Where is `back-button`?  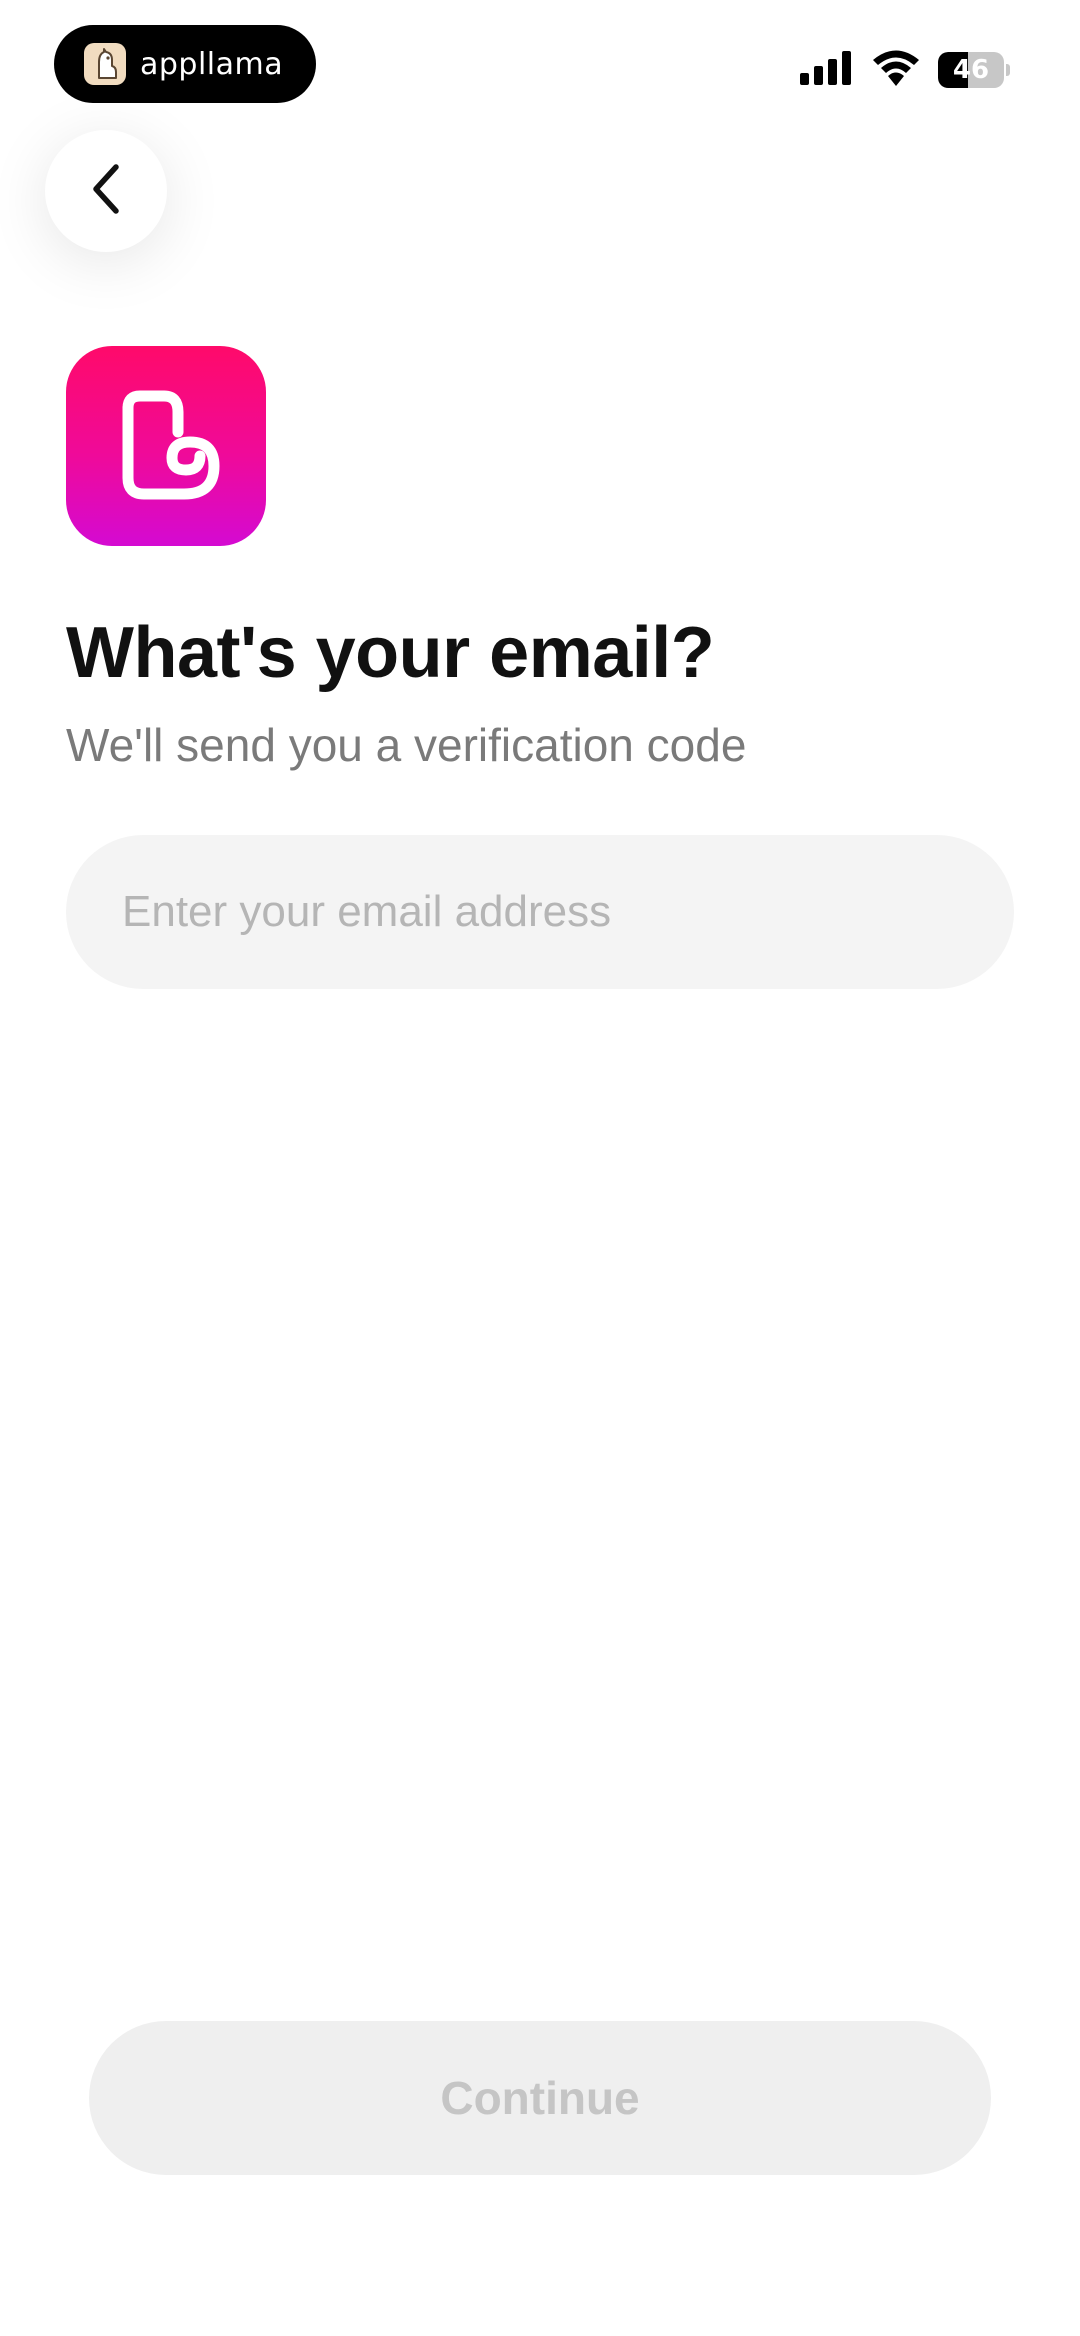
back-button is located at coordinates (106, 191).